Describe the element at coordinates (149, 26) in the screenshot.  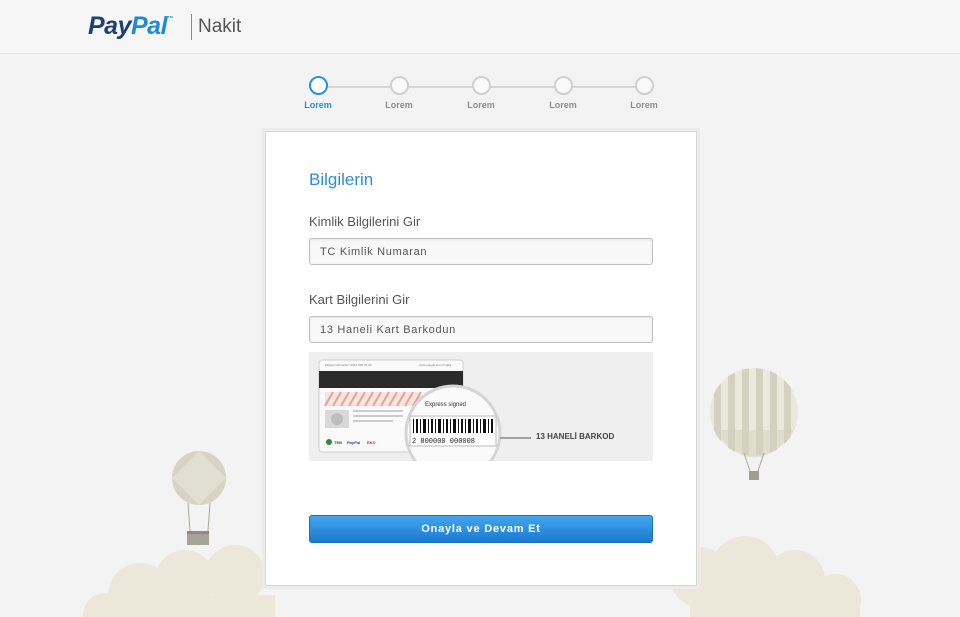
I see `logo-pal: Pal` at that location.